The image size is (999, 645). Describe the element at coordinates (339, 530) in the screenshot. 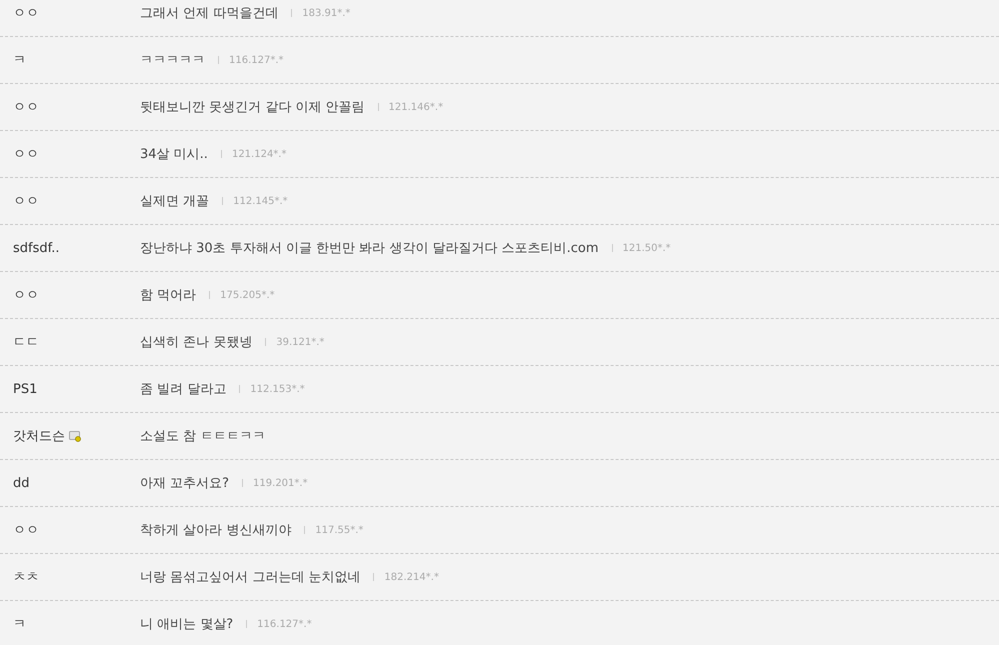

I see `ip-address: 117.55*.*` at that location.